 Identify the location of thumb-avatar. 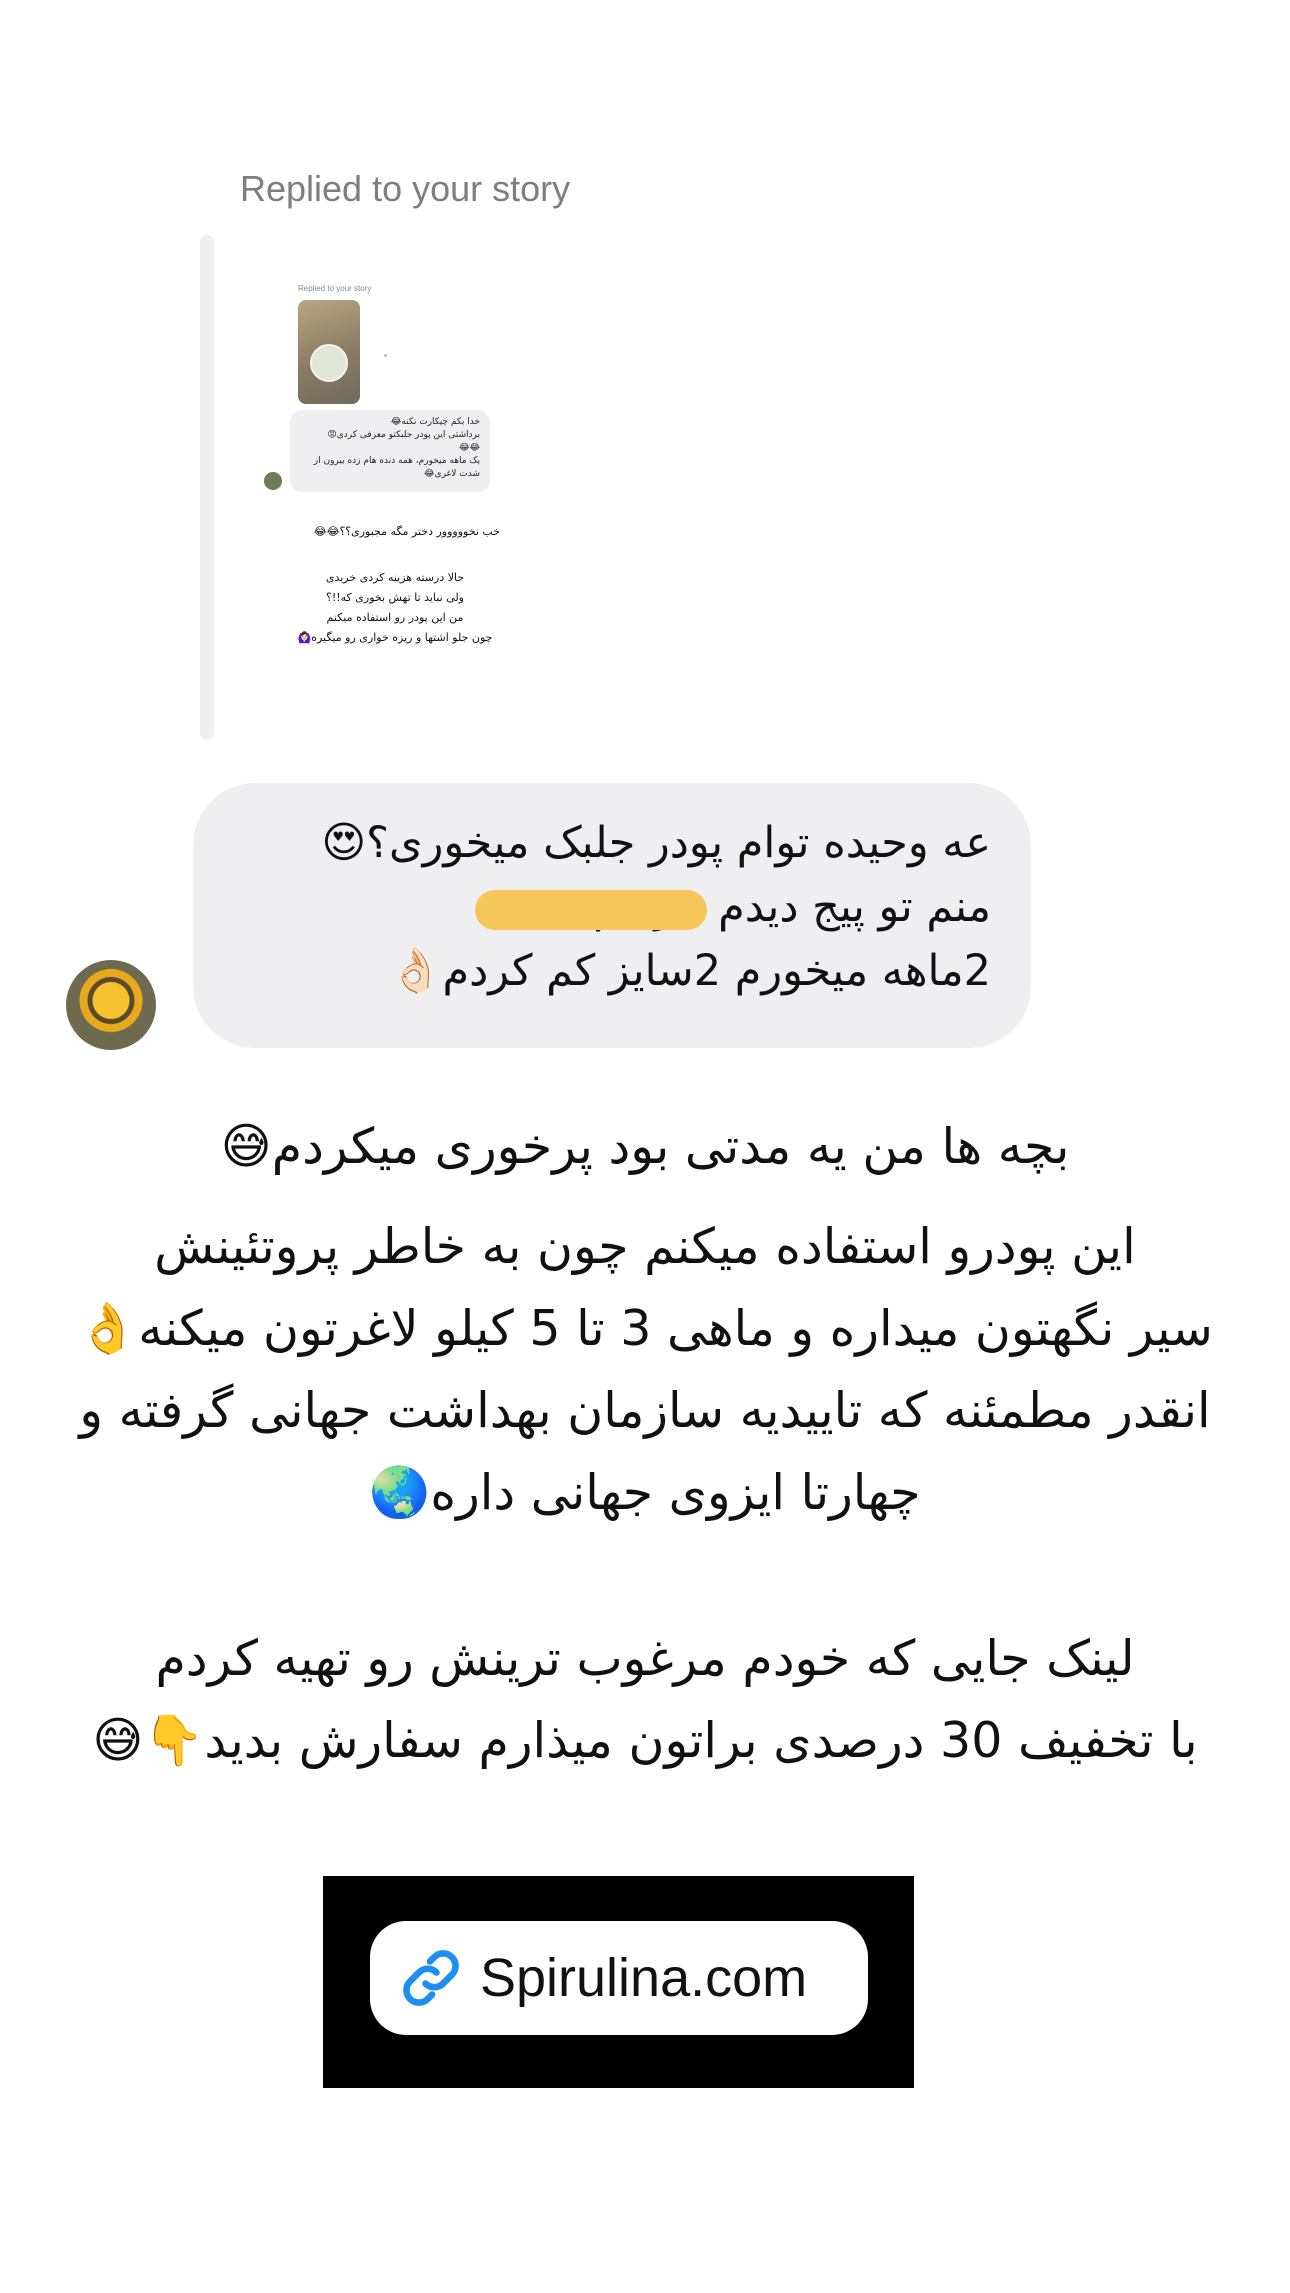
(273, 481).